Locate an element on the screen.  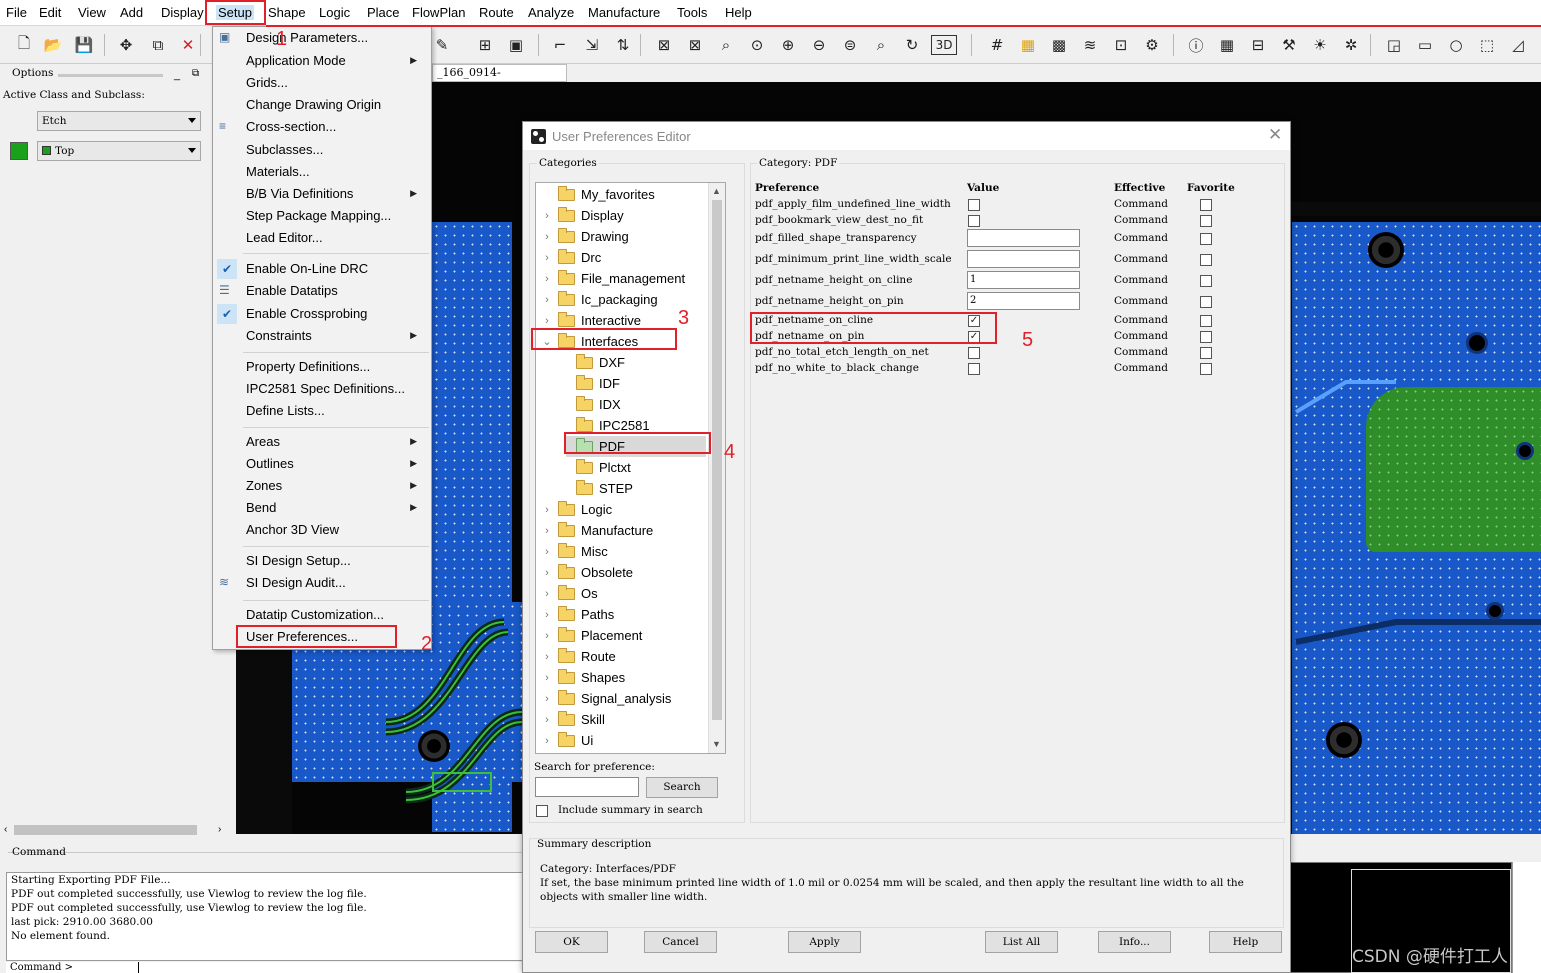
tree-item: › Misc is located at coordinates (572, 551).